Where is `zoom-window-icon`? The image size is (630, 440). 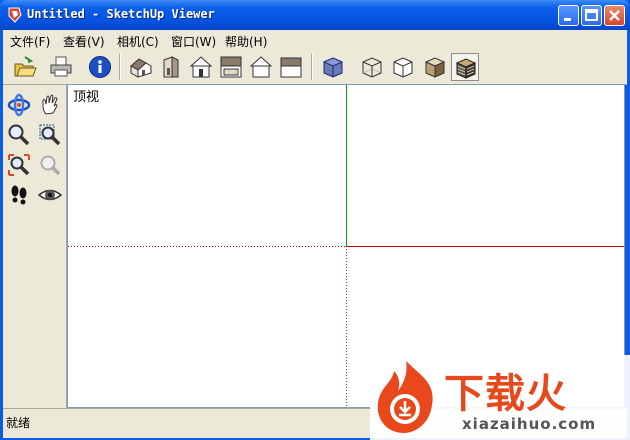
zoom-window-icon is located at coordinates (50, 135).